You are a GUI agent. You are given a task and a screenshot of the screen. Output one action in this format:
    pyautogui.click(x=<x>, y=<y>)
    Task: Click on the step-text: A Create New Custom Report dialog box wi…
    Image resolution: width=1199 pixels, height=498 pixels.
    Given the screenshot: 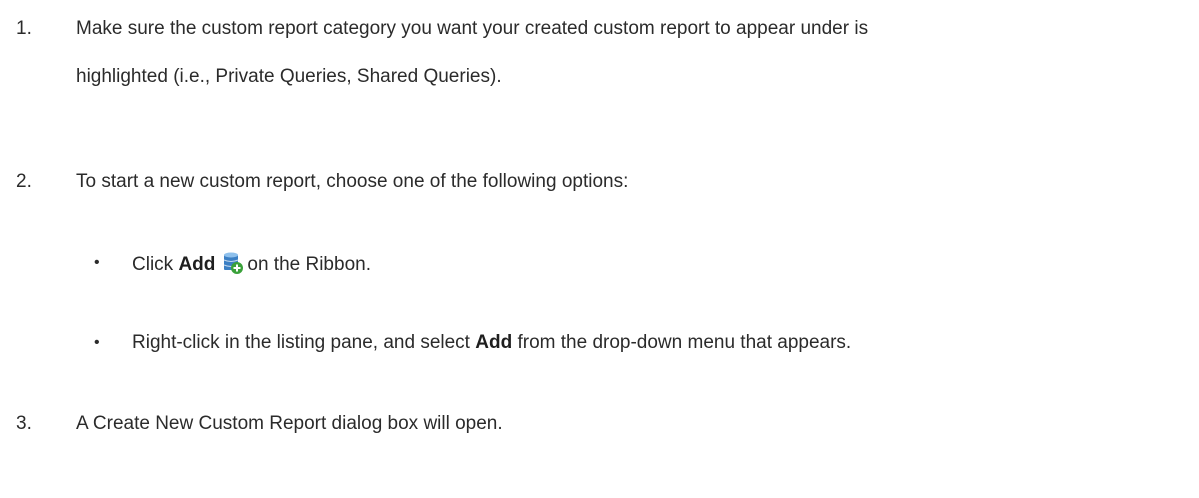 What is the action you would take?
    pyautogui.click(x=289, y=423)
    